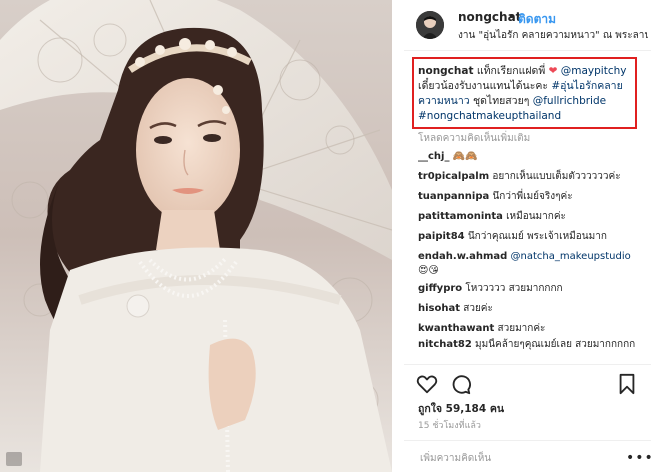 Image resolution: width=651 pixels, height=472 pixels. What do you see at coordinates (453, 176) in the screenshot?
I see `comment-username: tr0picalpalm` at bounding box center [453, 176].